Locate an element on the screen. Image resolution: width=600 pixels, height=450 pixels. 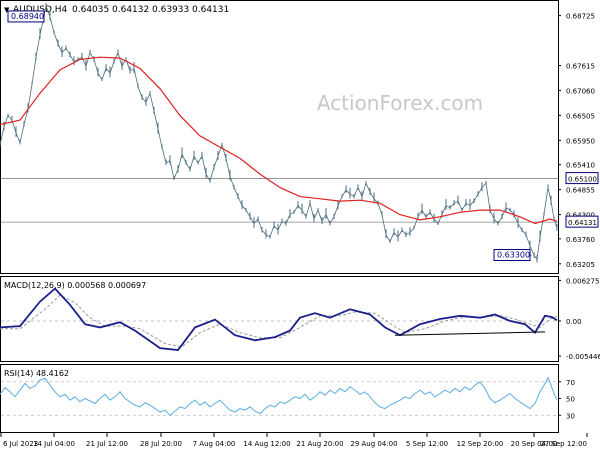
price-level-label: 0.65100 is located at coordinates (582, 180).